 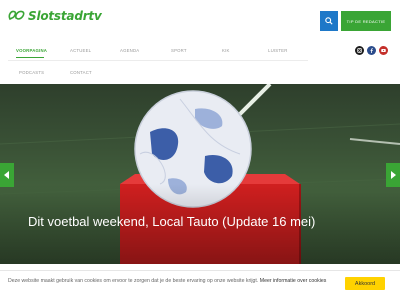 I want to click on instagram-icon, so click(x=359, y=50).